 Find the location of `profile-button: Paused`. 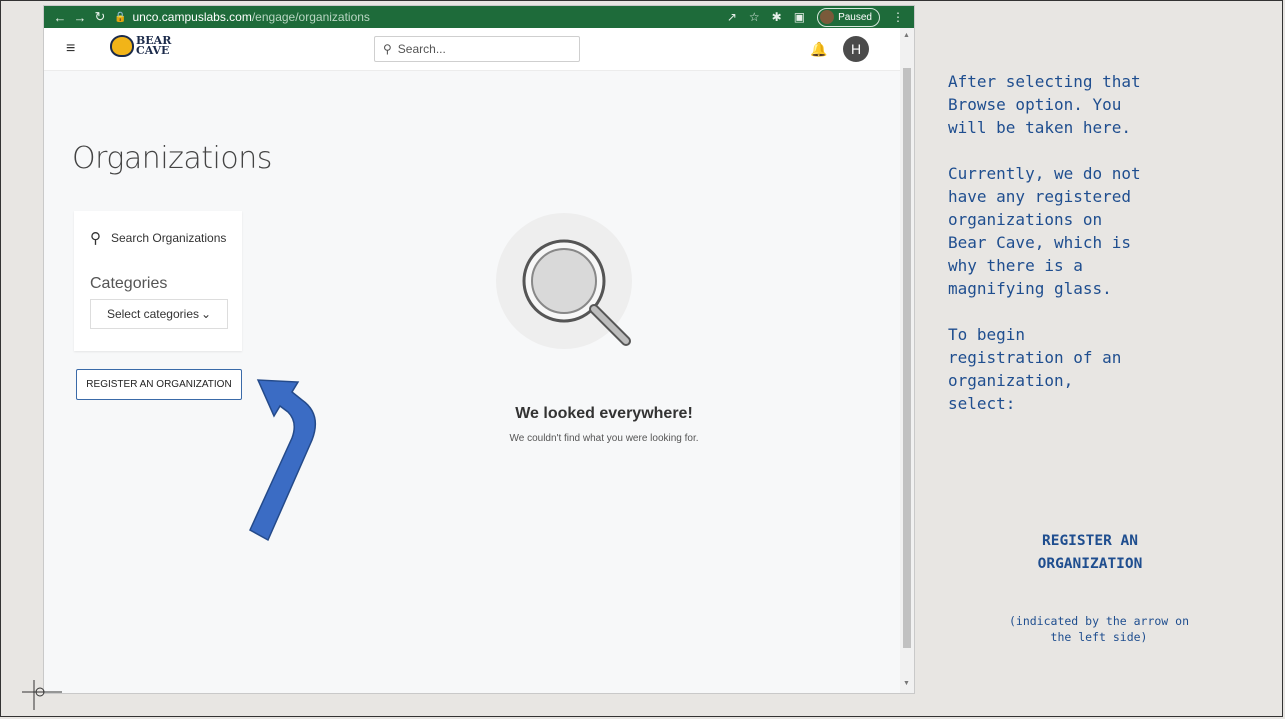

profile-button: Paused is located at coordinates (848, 17).